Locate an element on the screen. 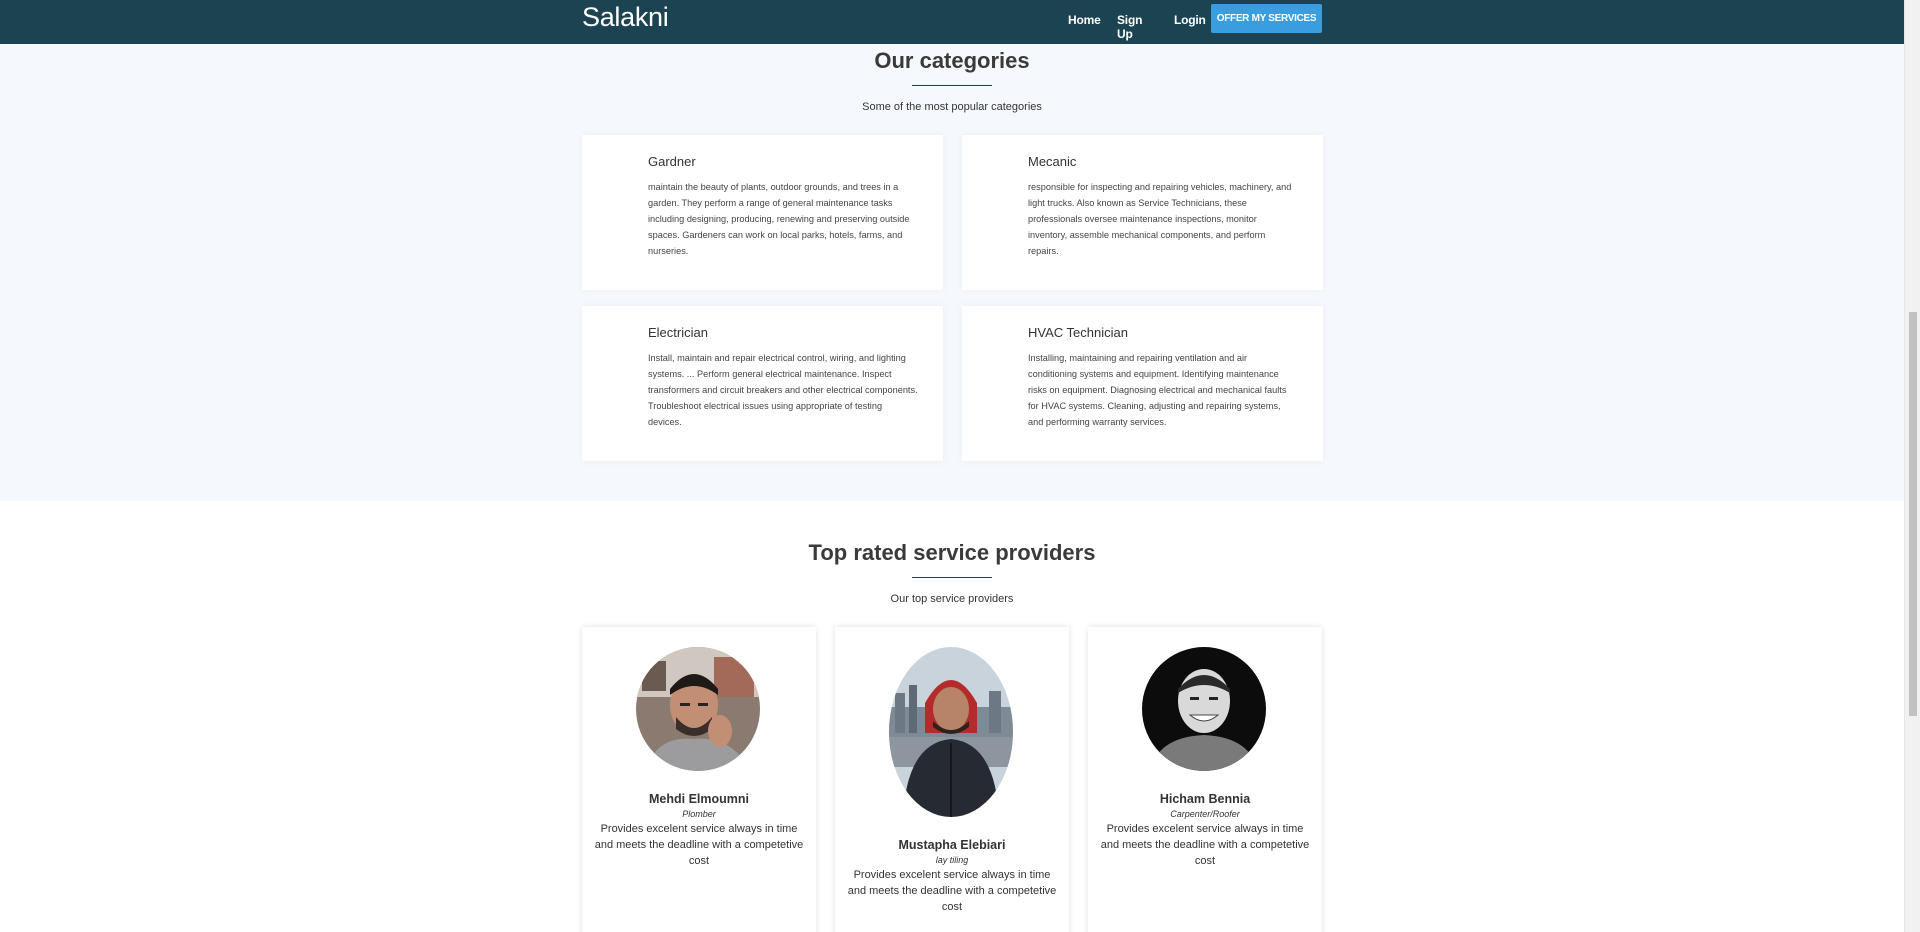  offer-my-services-button: OFFER MY SERVICES is located at coordinates (1266, 18).